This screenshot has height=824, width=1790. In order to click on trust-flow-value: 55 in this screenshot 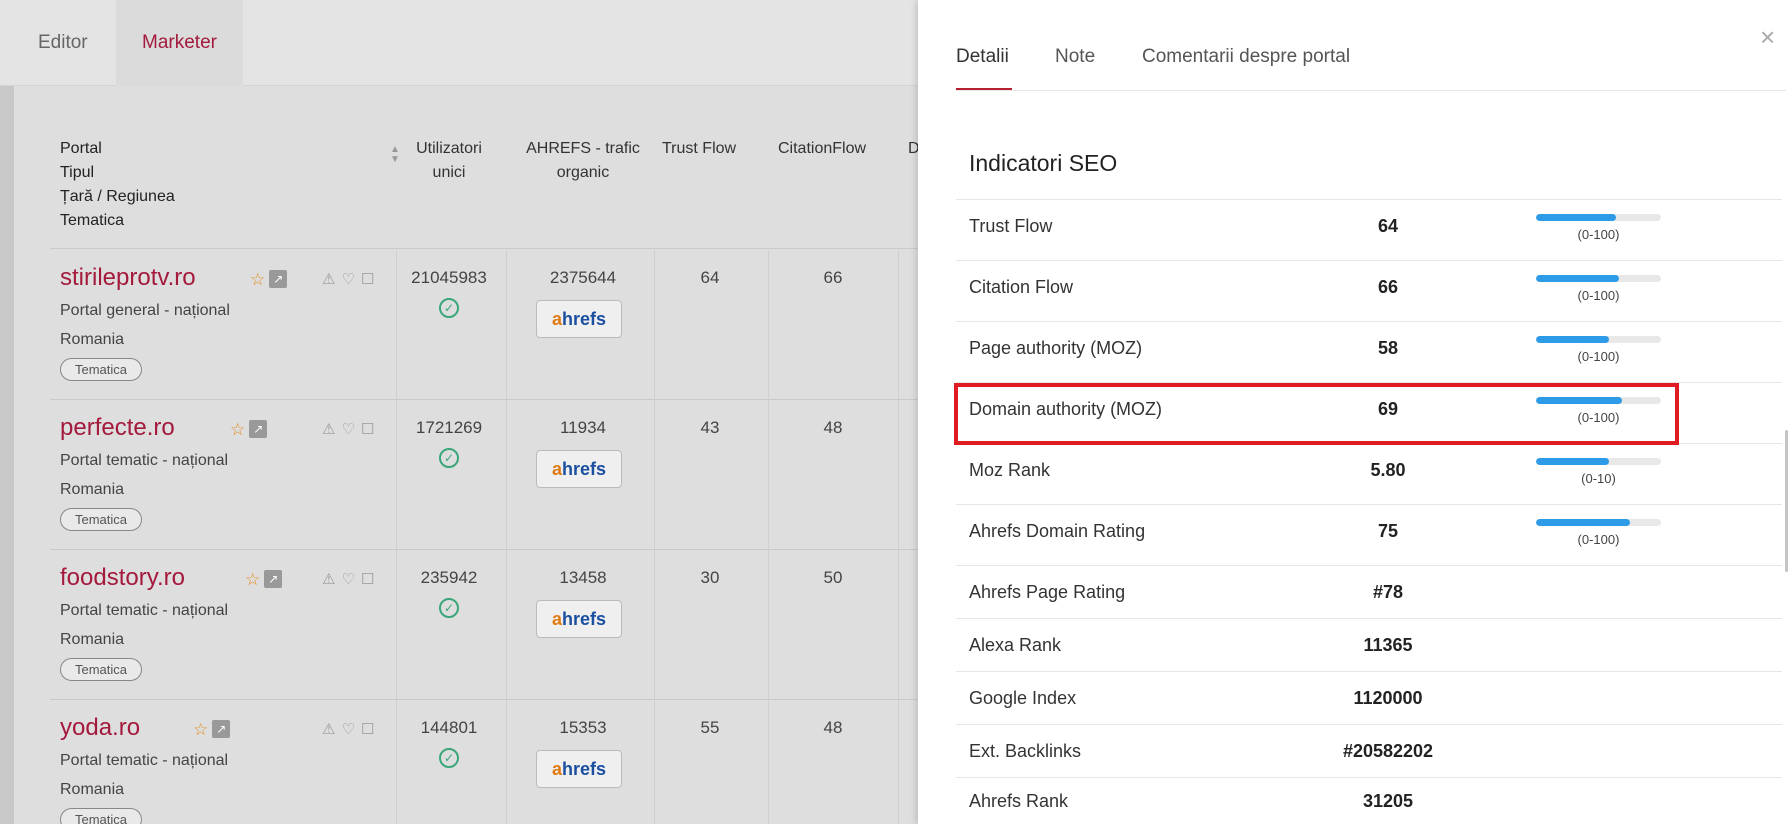, I will do `click(710, 727)`.